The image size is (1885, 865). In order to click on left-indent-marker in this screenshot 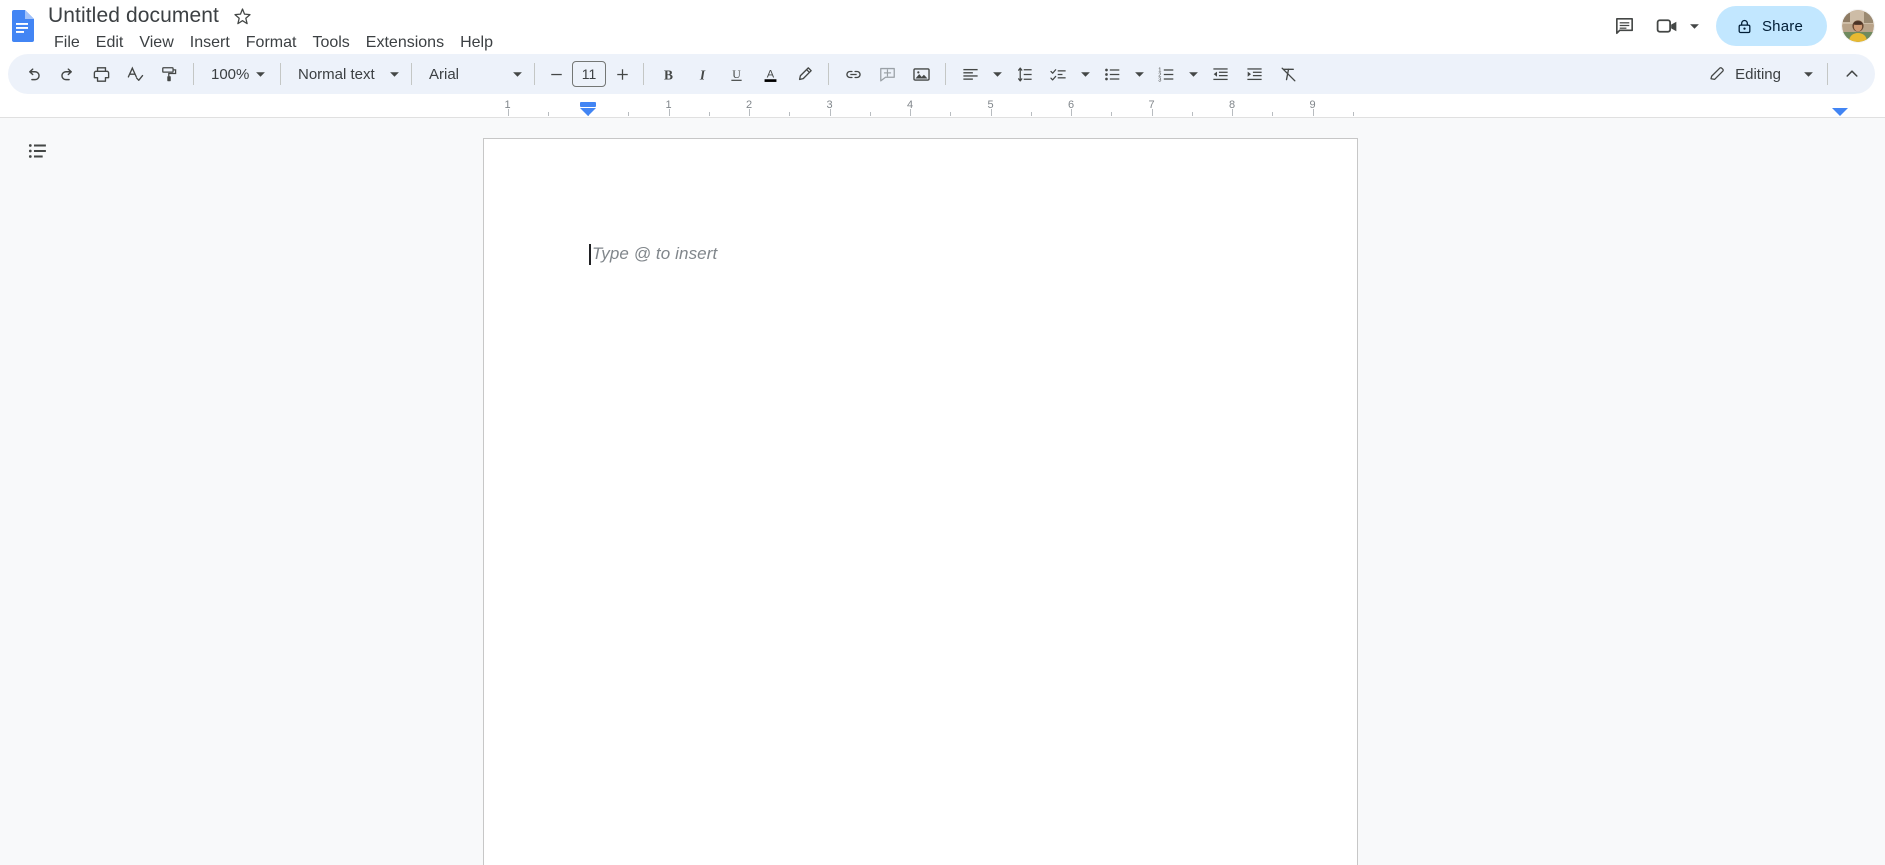, I will do `click(588, 104)`.